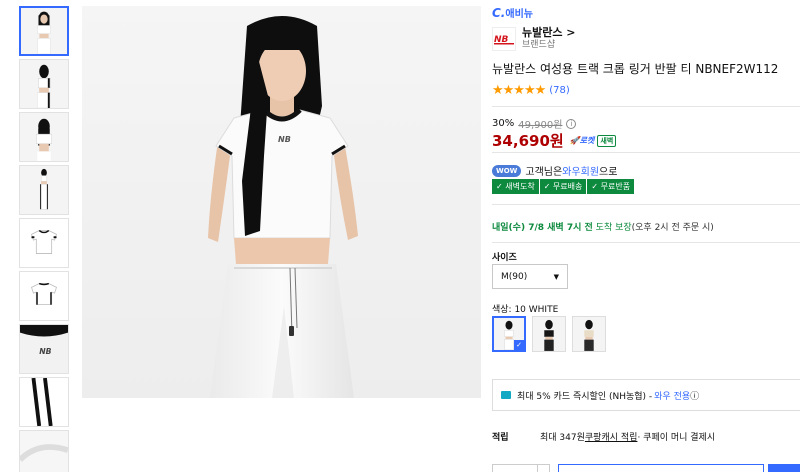 Image resolution: width=800 pixels, height=472 pixels. Describe the element at coordinates (694, 395) in the screenshot. I see `info-icon: ⓘ` at that location.